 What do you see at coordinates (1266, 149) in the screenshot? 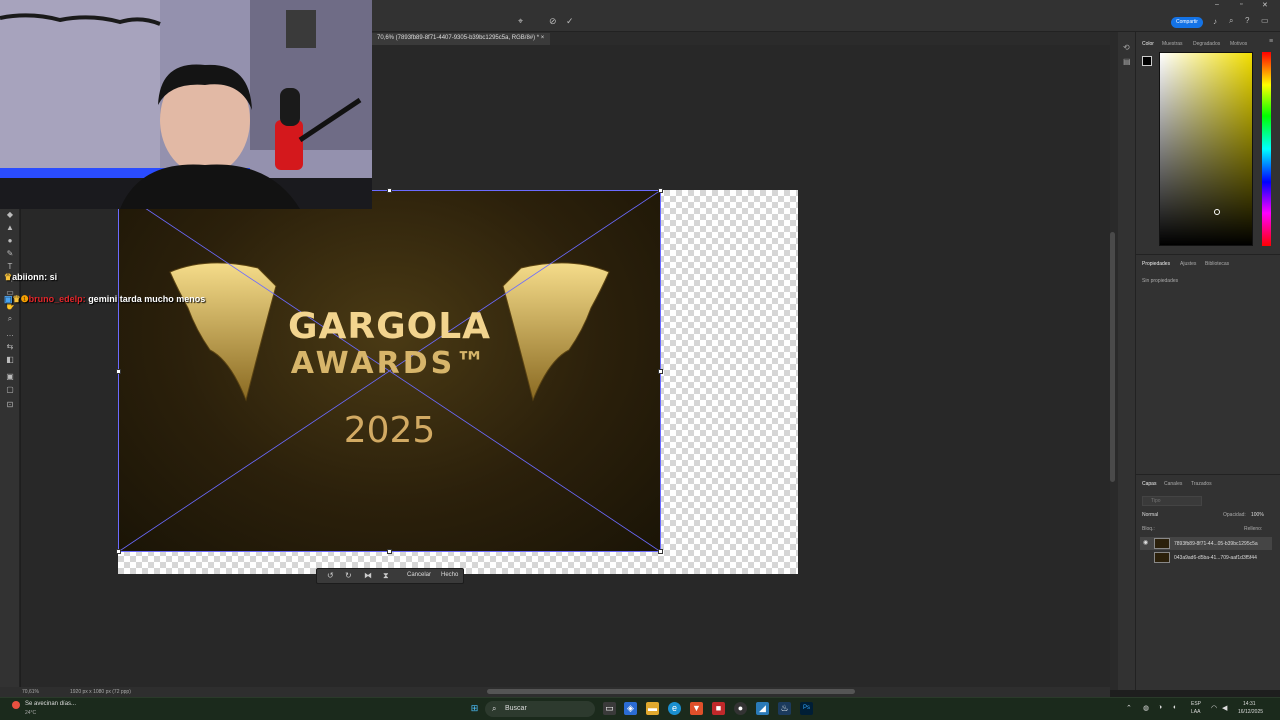
I see `hue-slider` at bounding box center [1266, 149].